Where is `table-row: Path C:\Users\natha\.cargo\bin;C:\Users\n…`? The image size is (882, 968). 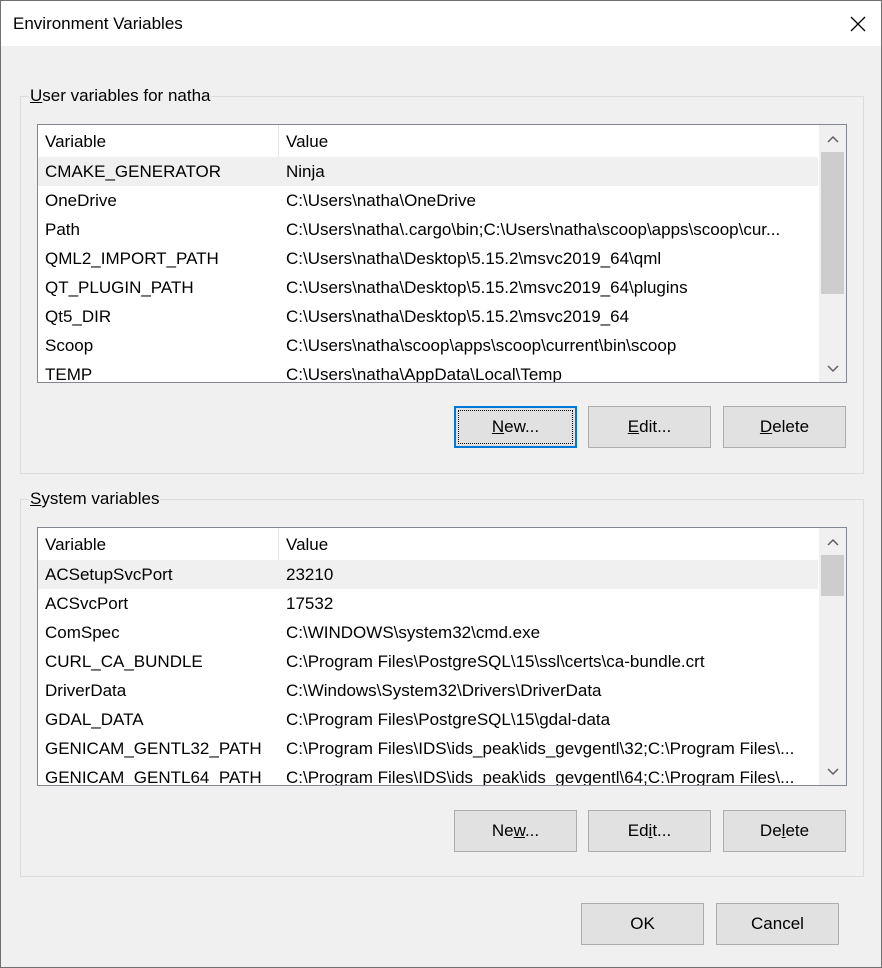
table-row: Path C:\Users\natha\.cargo\bin;C:\Users\n… is located at coordinates (428, 229).